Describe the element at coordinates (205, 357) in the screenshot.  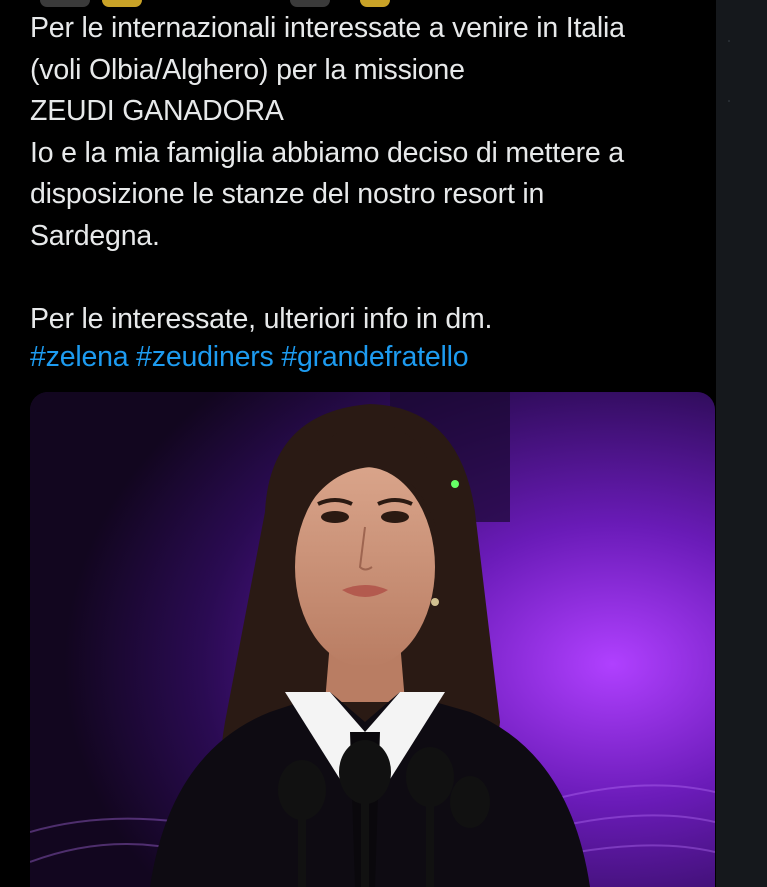
I see `hashtag-link: #zeudiners` at that location.